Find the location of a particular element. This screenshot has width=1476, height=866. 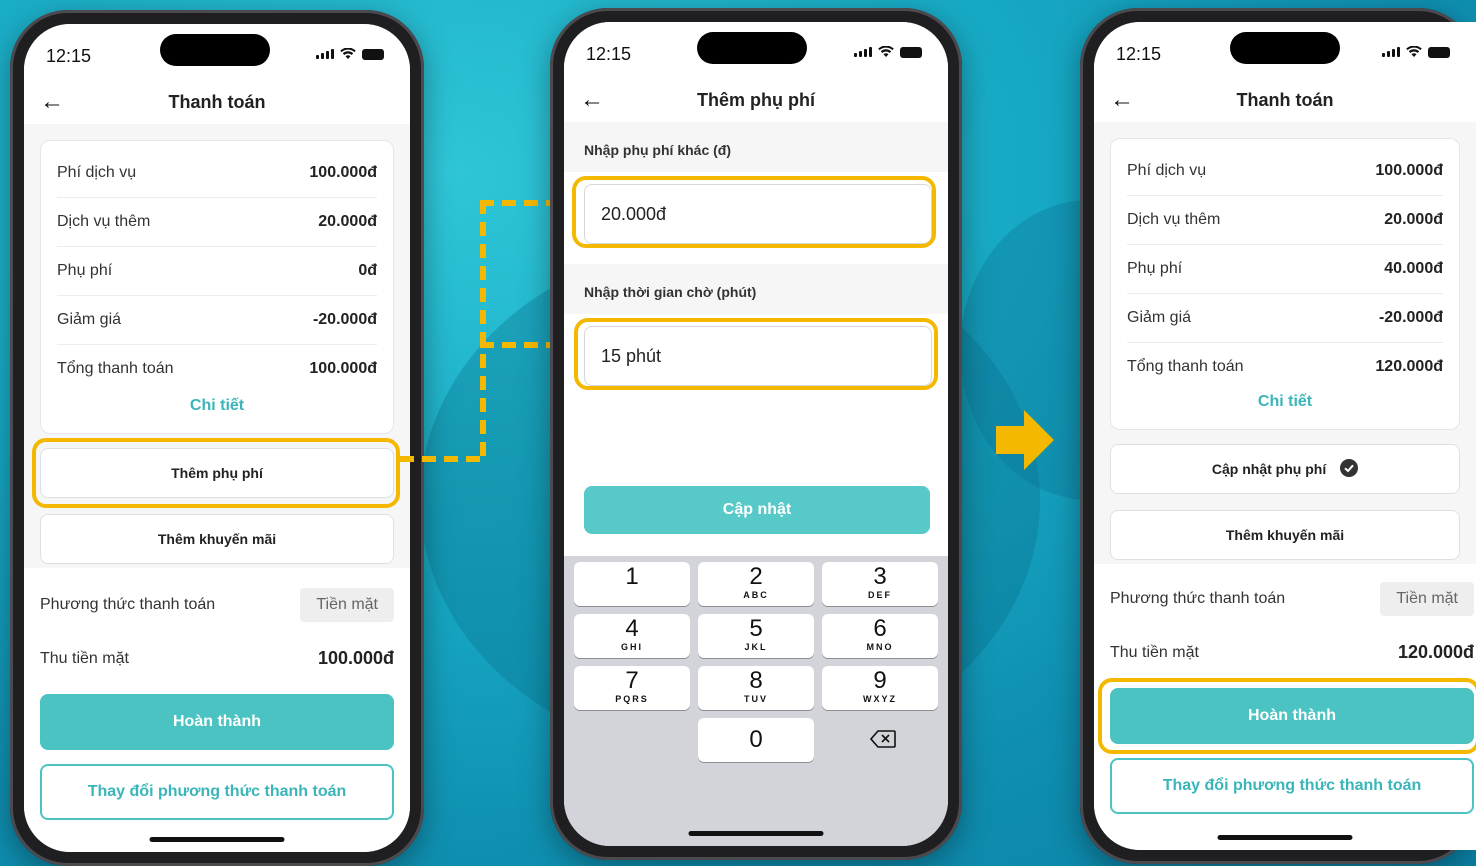

key-digit: 1 is located at coordinates (632, 576).